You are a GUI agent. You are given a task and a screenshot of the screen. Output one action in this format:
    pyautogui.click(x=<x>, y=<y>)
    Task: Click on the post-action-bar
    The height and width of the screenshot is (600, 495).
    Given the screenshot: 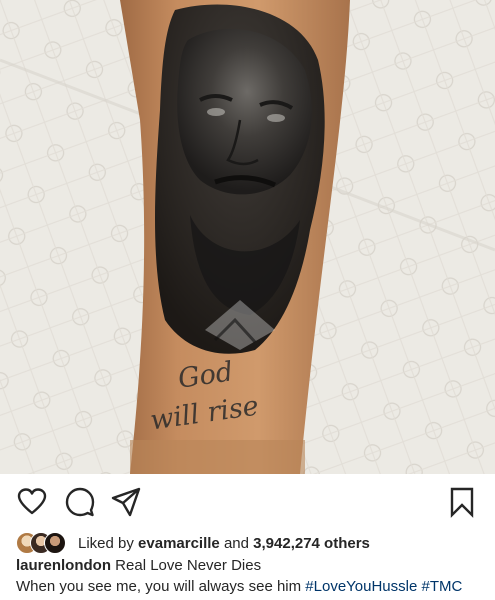 What is the action you would take?
    pyautogui.click(x=247, y=502)
    